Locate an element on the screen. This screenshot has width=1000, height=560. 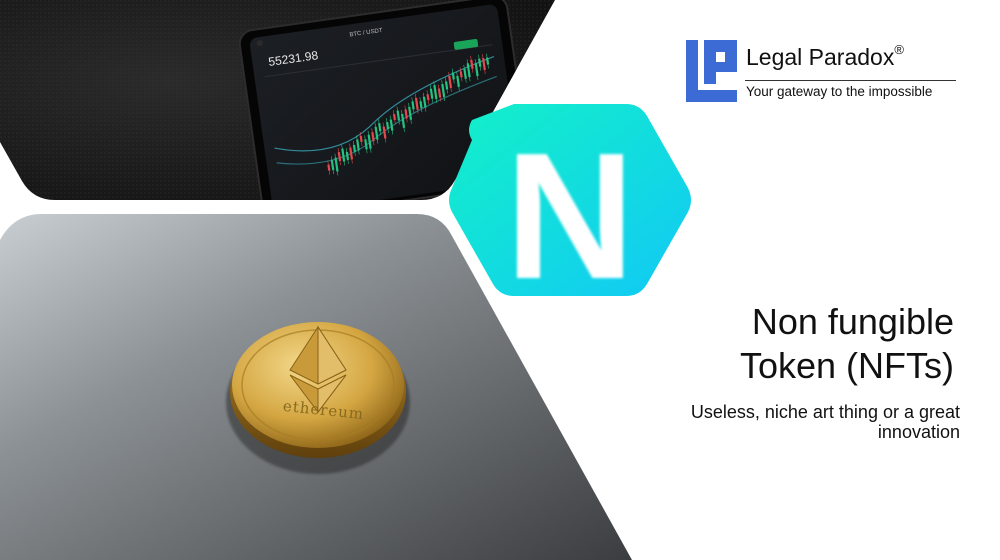
logo-name: Legal Paradox is located at coordinates (820, 57).